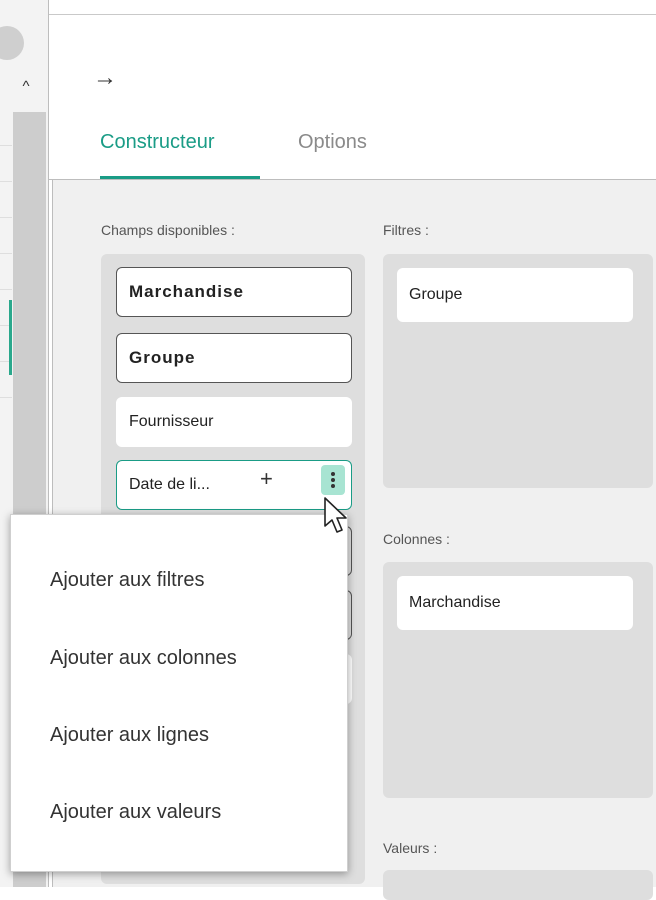  Describe the element at coordinates (518, 680) in the screenshot. I see `columns-area: Marchandise` at that location.